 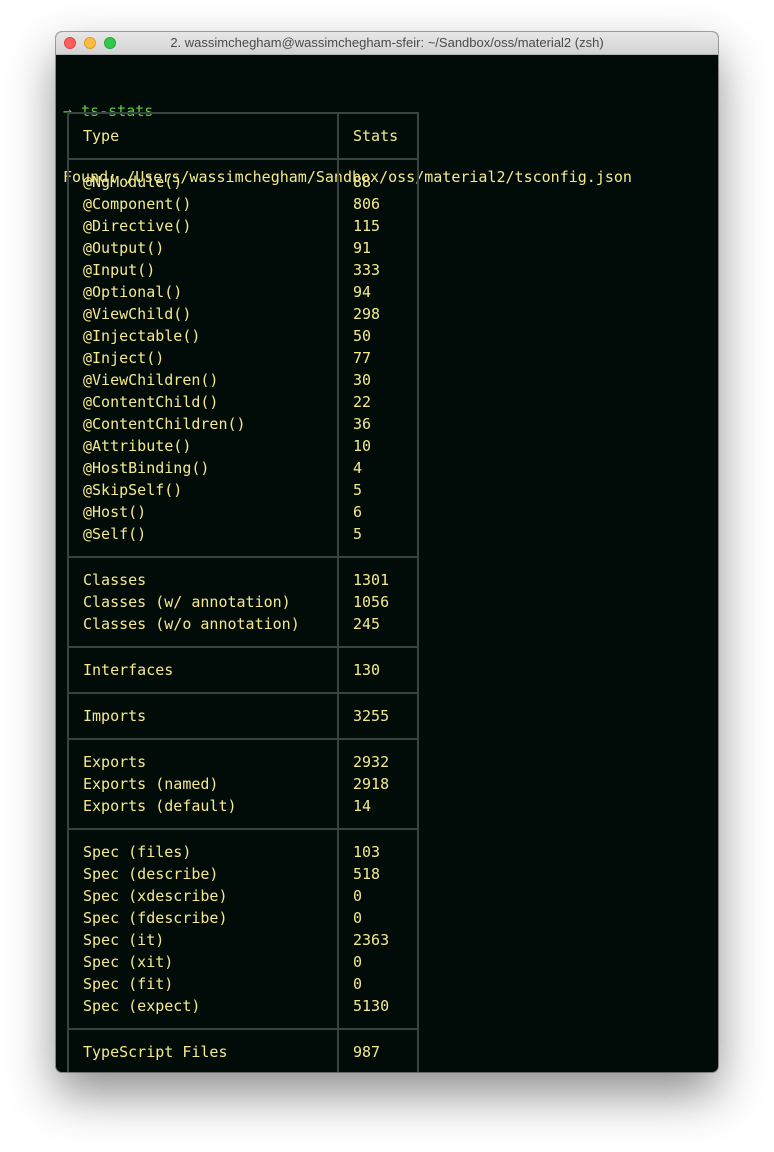 What do you see at coordinates (160, 806) in the screenshot?
I see `row-label: Exports (default)` at bounding box center [160, 806].